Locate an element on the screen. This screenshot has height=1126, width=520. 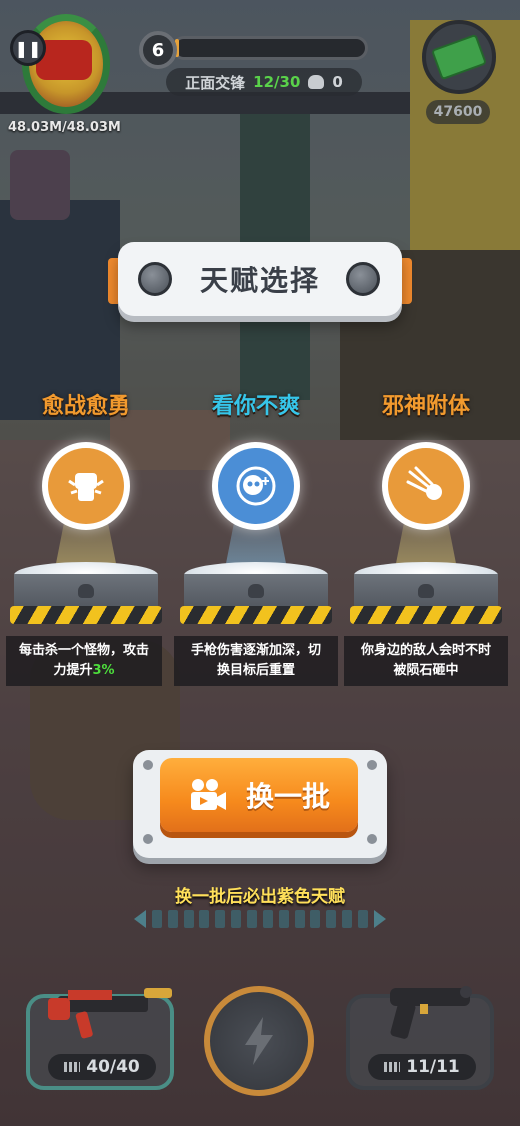
kill-count: 0 is located at coordinates (337, 82).